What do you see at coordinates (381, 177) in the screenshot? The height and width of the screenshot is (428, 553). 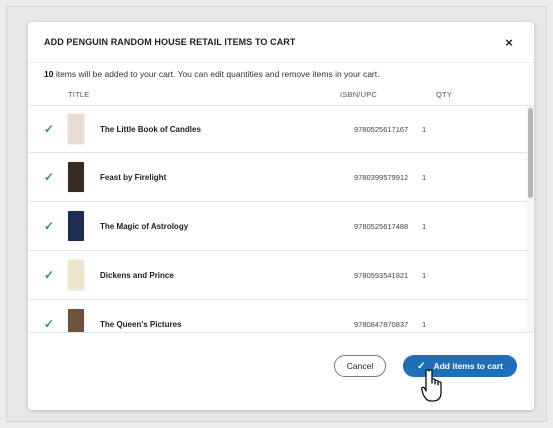 I see `book-isbn: 9780399579912` at bounding box center [381, 177].